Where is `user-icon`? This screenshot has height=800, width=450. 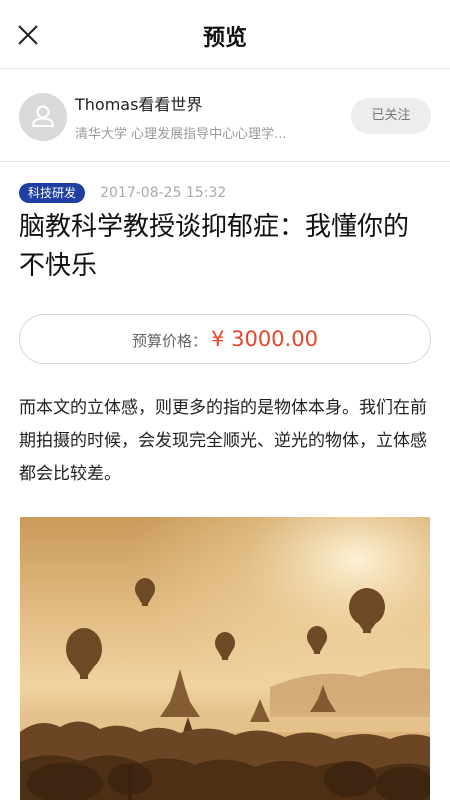 user-icon is located at coordinates (43, 116).